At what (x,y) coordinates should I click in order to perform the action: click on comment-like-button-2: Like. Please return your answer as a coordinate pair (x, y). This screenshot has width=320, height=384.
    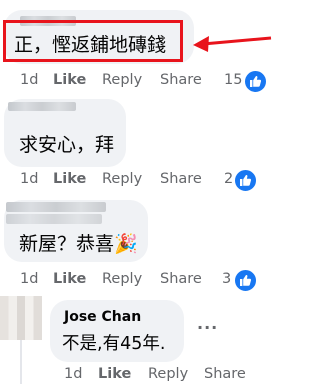
    Looking at the image, I should click on (69, 179).